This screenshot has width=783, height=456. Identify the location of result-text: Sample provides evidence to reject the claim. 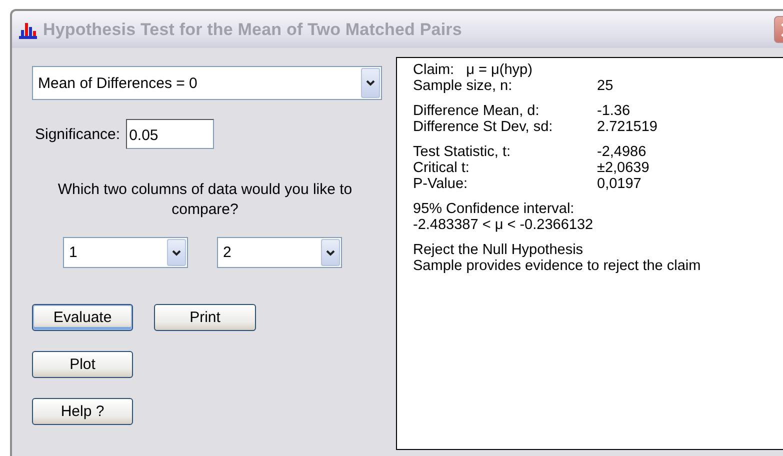
(557, 266).